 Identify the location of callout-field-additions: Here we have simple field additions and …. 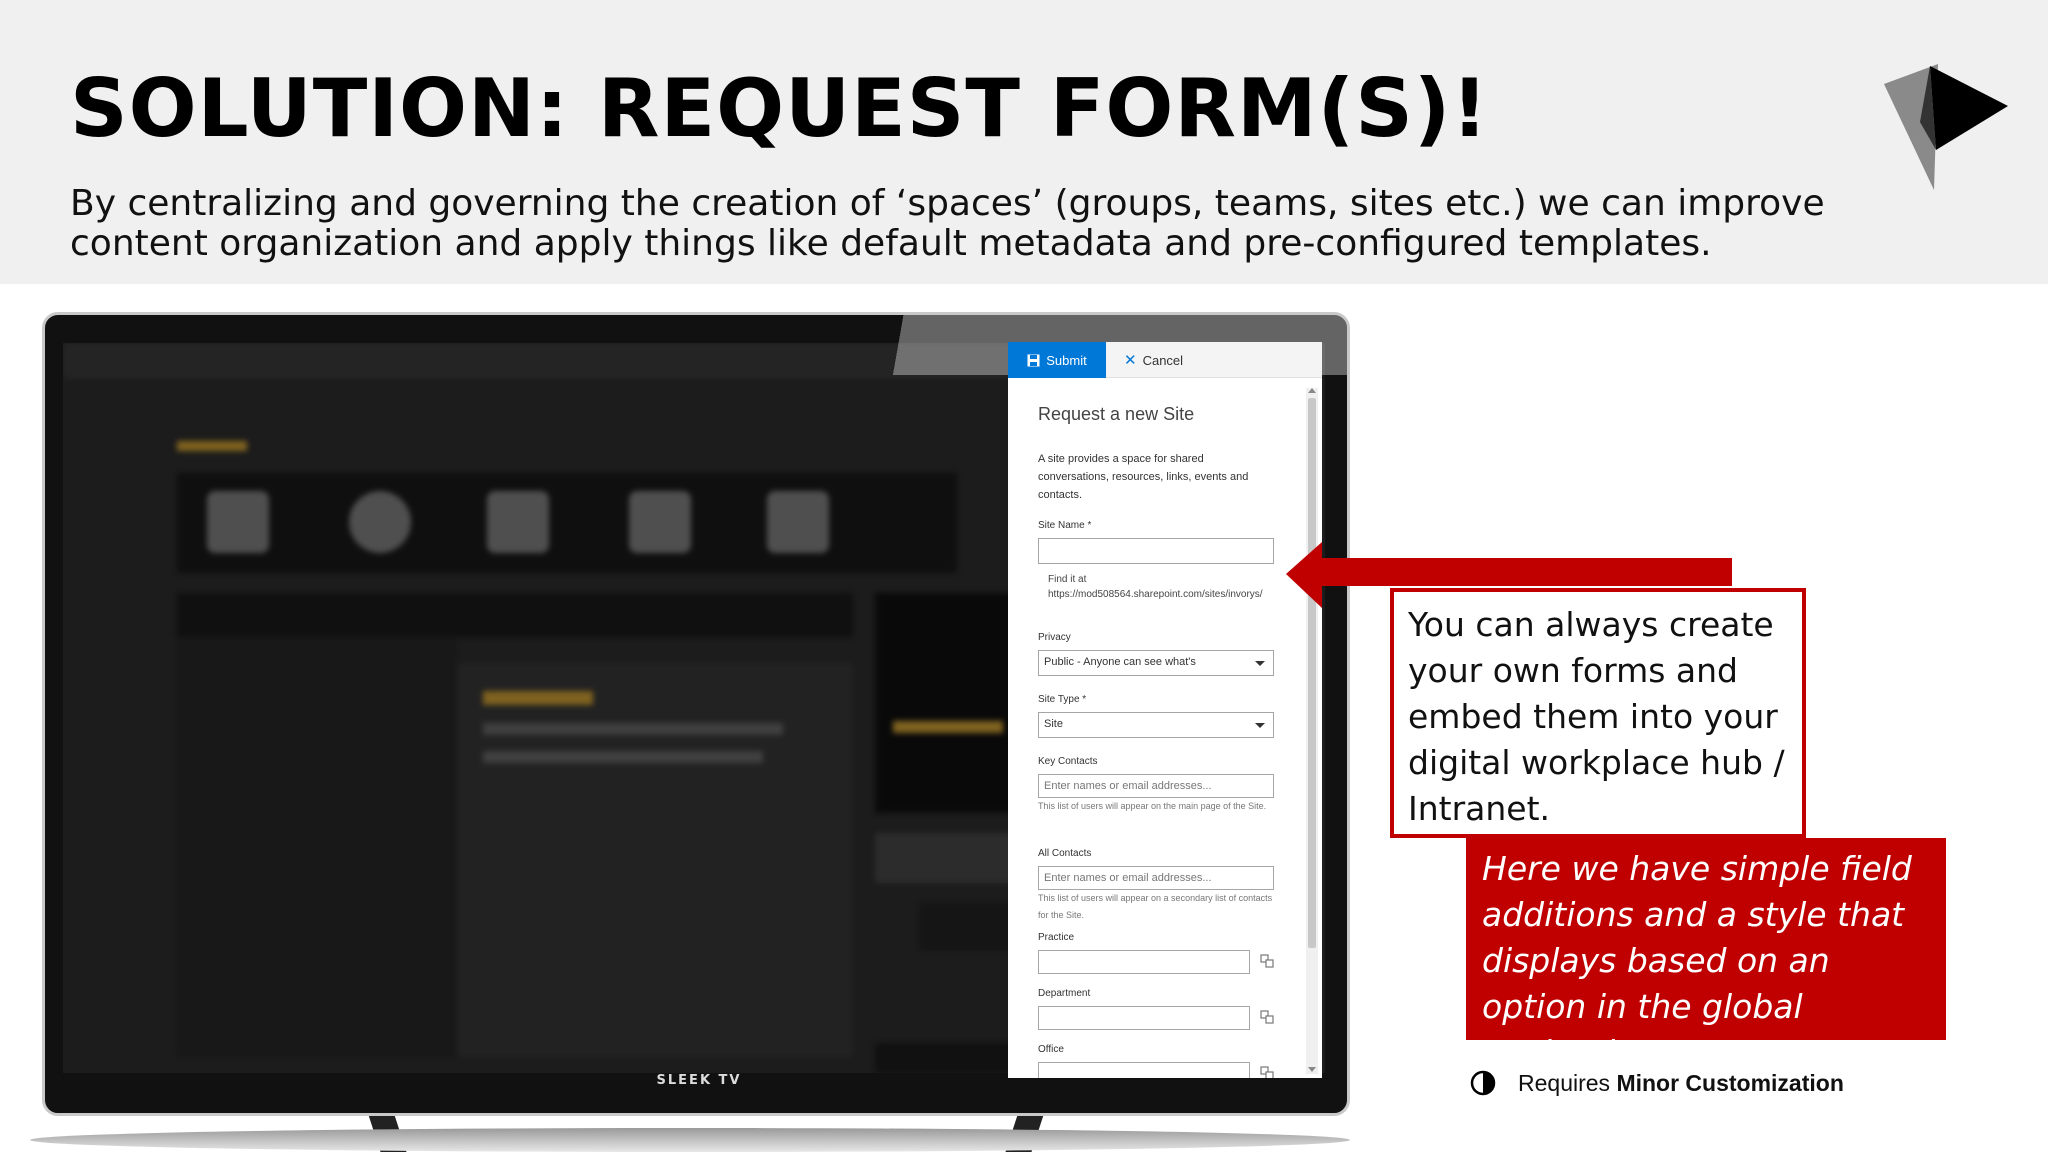
(1706, 955).